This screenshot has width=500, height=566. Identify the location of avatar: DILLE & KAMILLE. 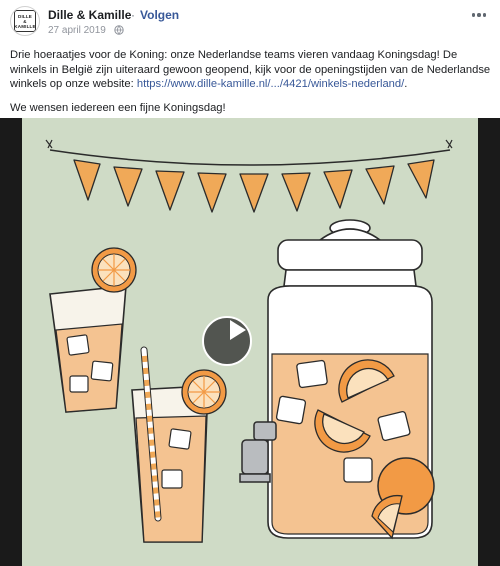
(25, 21).